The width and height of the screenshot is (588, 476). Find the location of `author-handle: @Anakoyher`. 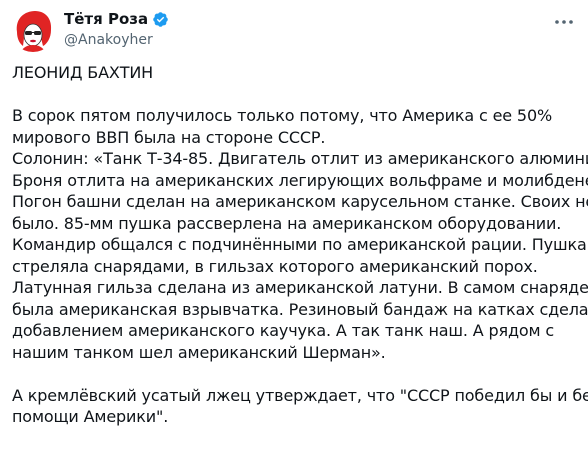

author-handle: @Anakoyher is located at coordinates (108, 40).